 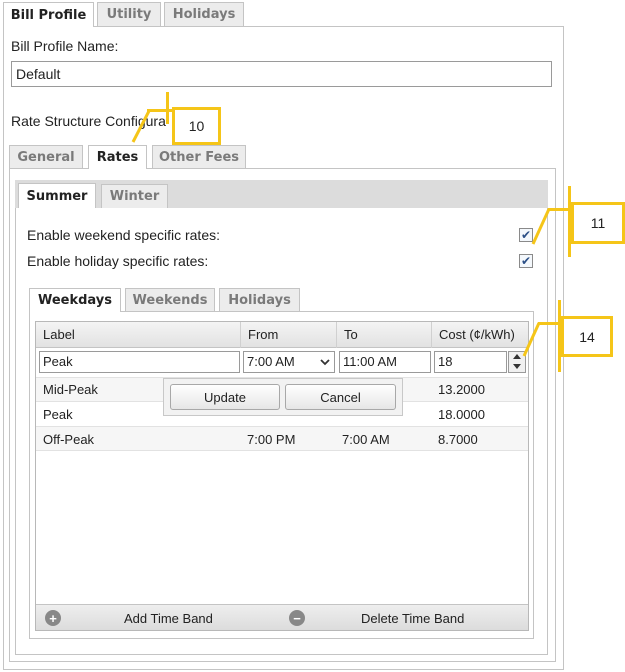 I want to click on chevron-down-icon, so click(x=325, y=362).